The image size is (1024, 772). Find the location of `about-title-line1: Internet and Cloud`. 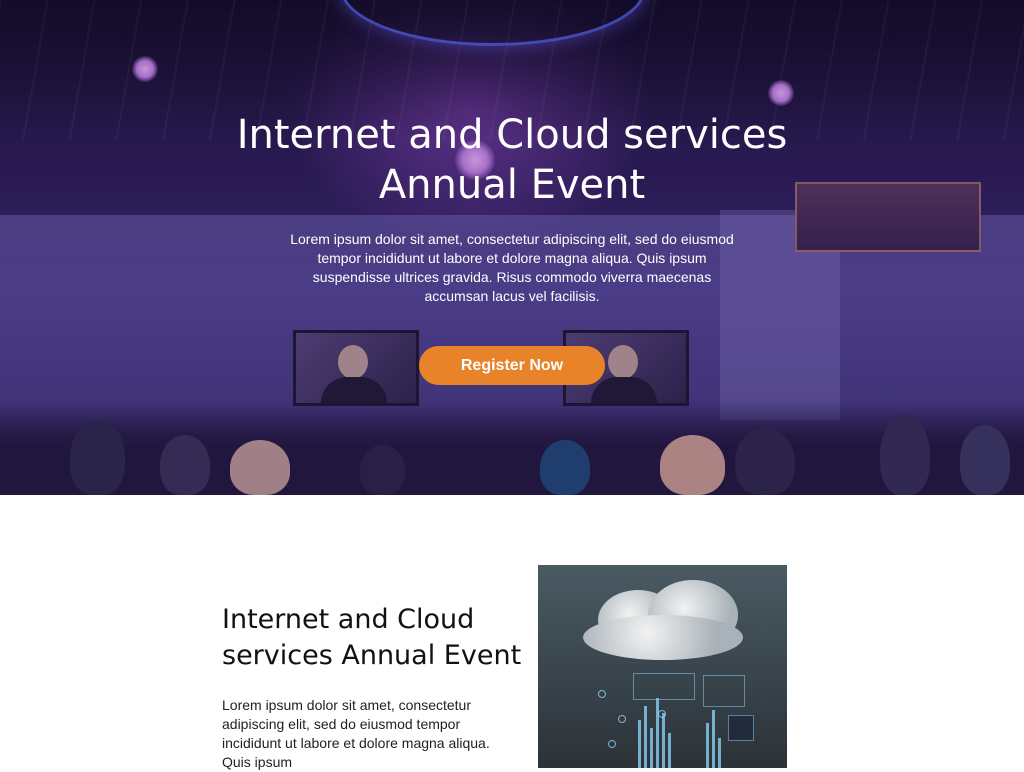

about-title-line1: Internet and Cloud is located at coordinates (348, 619).